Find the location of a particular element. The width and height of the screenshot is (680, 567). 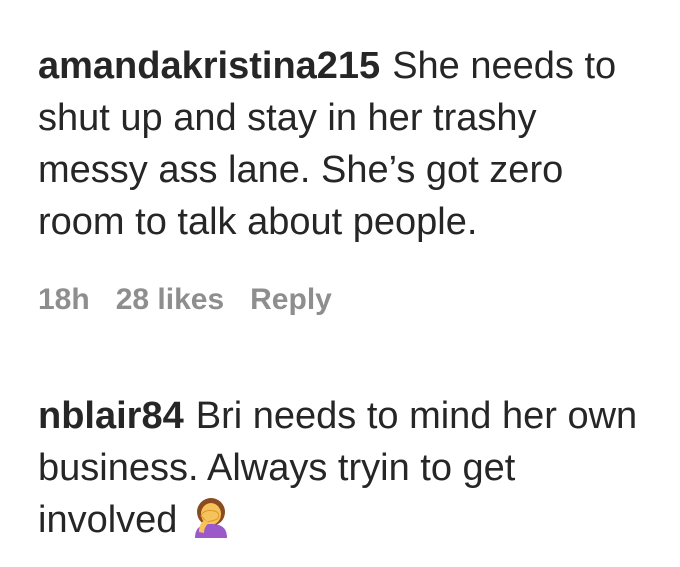

comment-timestamp: 18h is located at coordinates (64, 300).